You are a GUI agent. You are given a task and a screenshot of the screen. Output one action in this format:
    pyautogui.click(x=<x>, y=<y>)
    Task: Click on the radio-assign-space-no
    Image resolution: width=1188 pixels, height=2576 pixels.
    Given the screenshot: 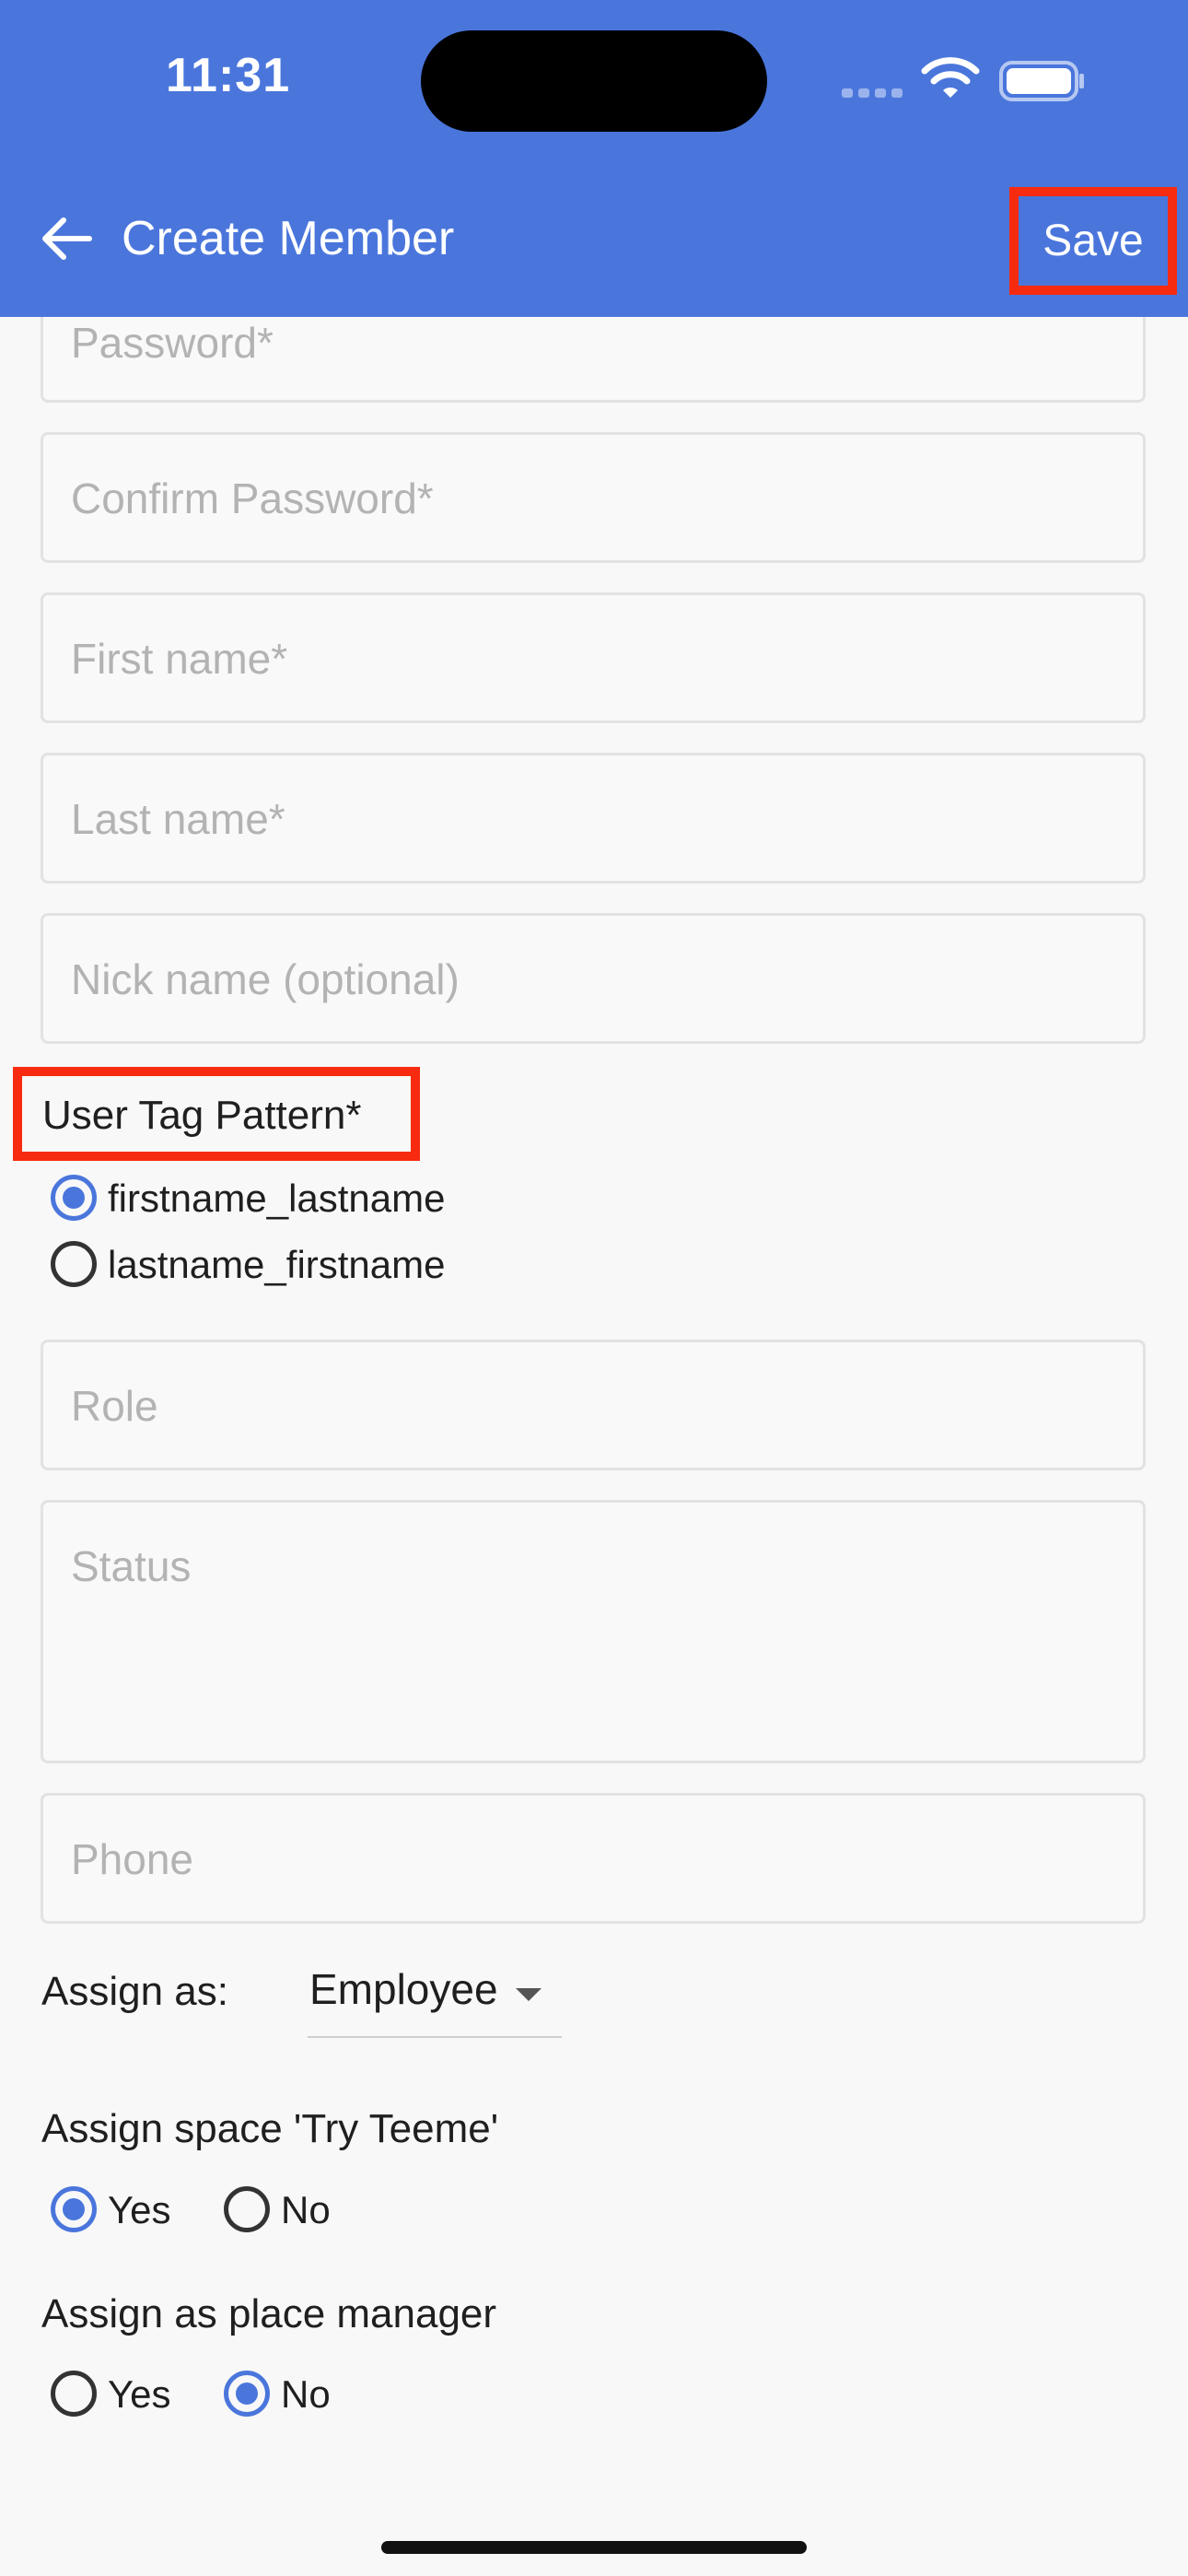 What is the action you would take?
    pyautogui.click(x=247, y=2209)
    